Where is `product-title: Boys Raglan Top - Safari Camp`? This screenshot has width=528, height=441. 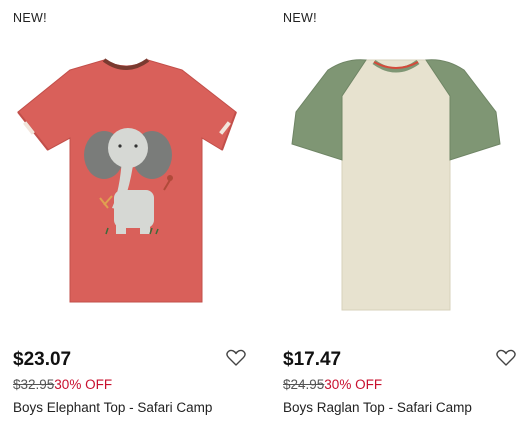
product-title: Boys Raglan Top - Safari Camp is located at coordinates (377, 407).